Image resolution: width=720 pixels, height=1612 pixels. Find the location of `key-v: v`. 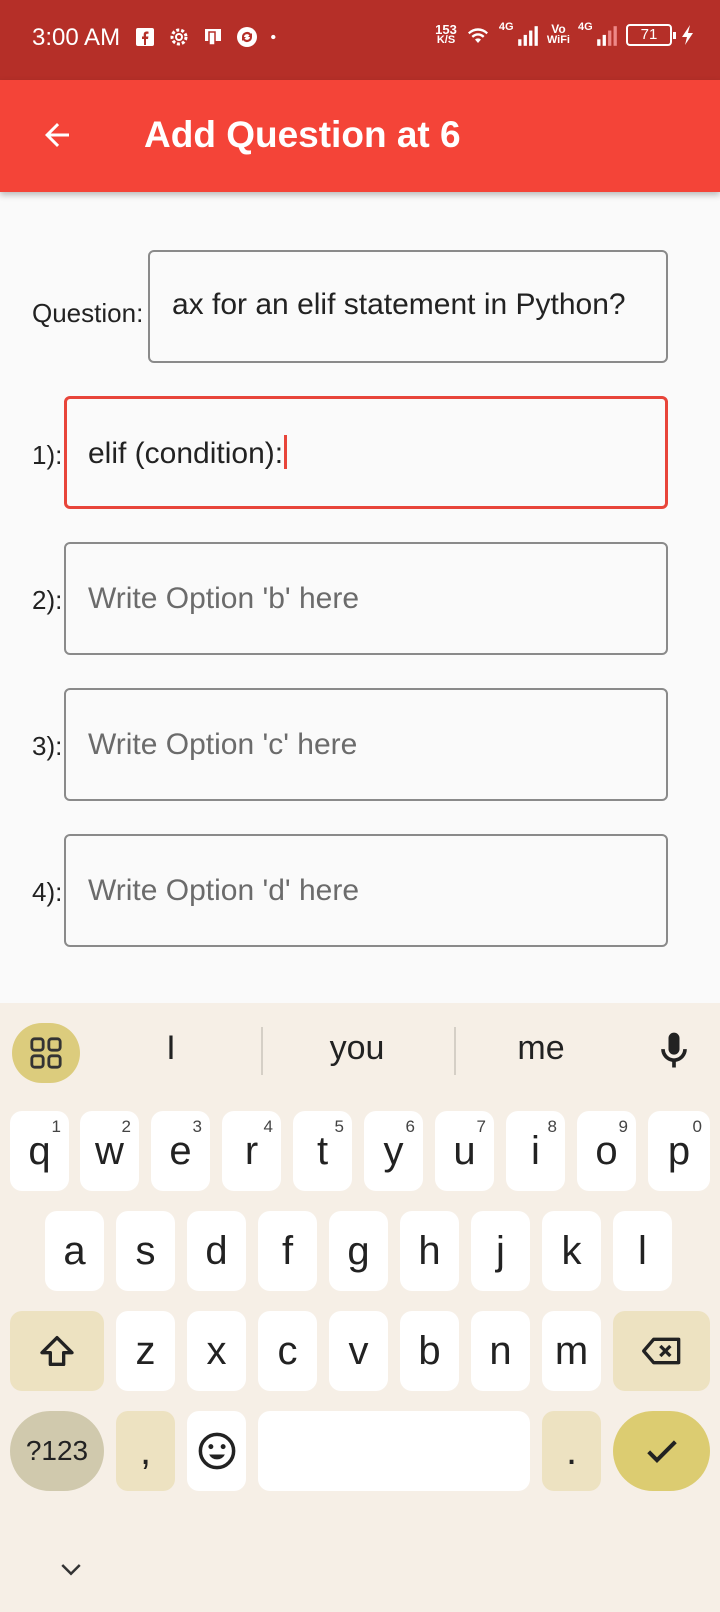

key-v: v is located at coordinates (358, 1351).